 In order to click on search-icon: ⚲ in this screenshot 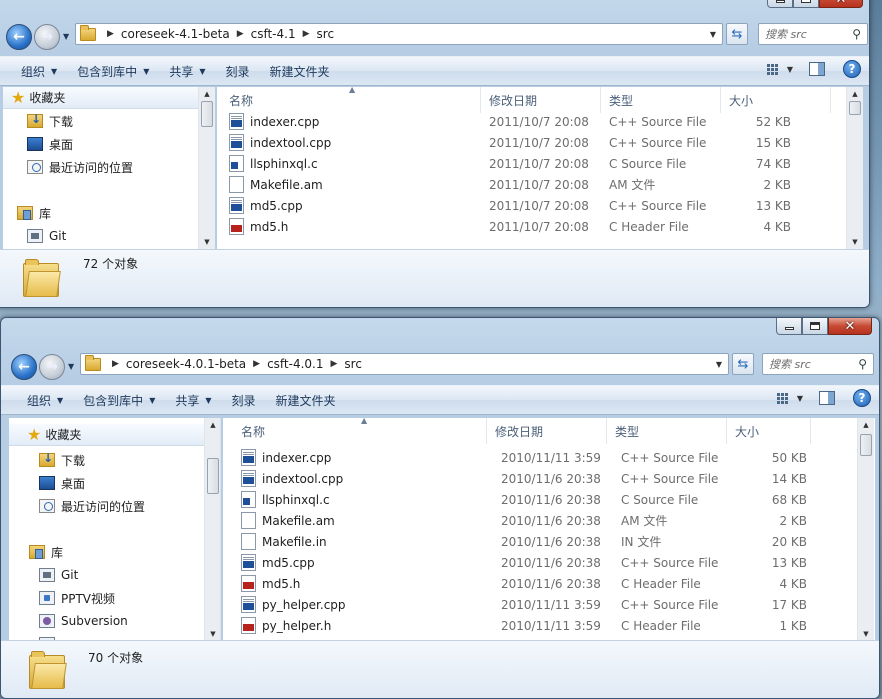, I will do `click(856, 34)`.